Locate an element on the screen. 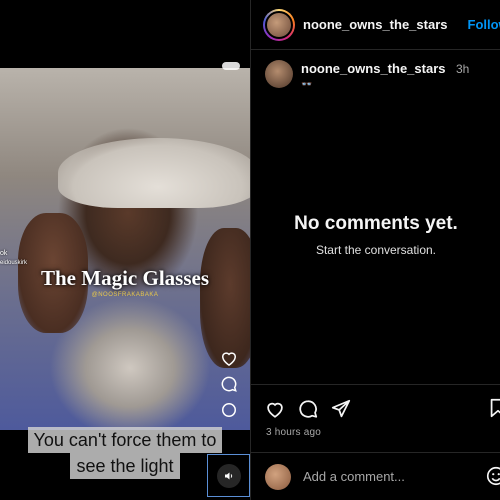 The width and height of the screenshot is (500, 500). post-actions: 3 hours ago is located at coordinates (375, 411).